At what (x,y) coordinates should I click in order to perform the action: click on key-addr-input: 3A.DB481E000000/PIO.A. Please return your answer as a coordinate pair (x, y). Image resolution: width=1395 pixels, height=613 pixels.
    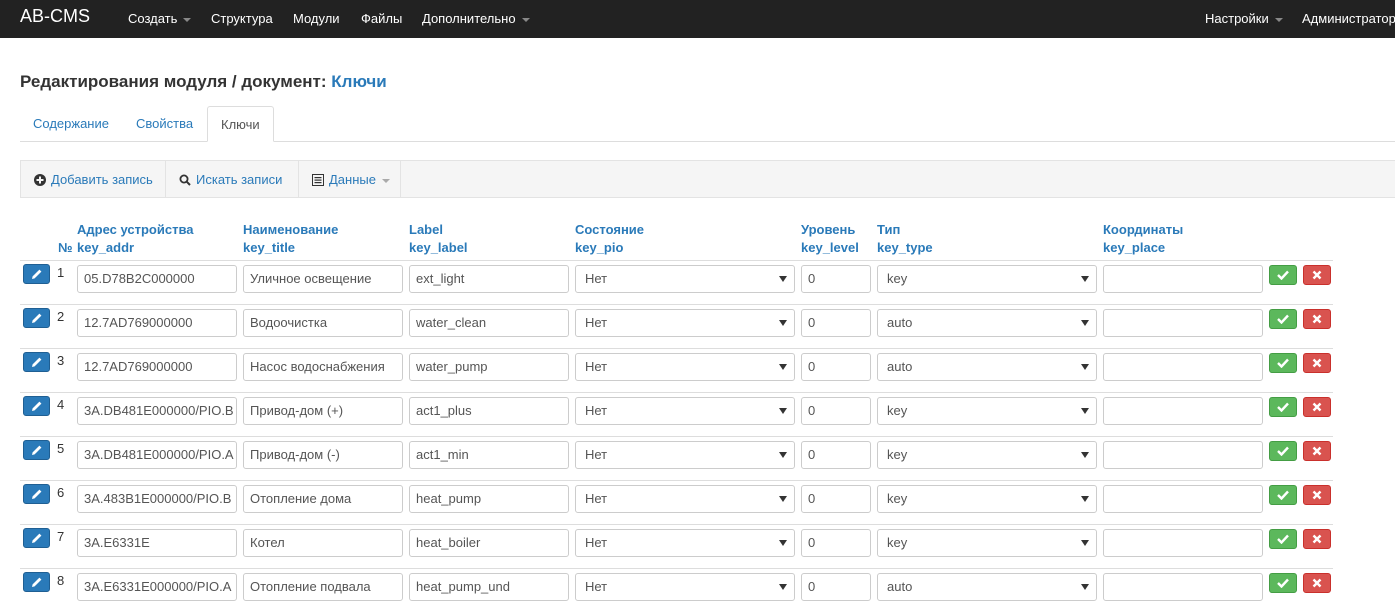
    Looking at the image, I should click on (157, 455).